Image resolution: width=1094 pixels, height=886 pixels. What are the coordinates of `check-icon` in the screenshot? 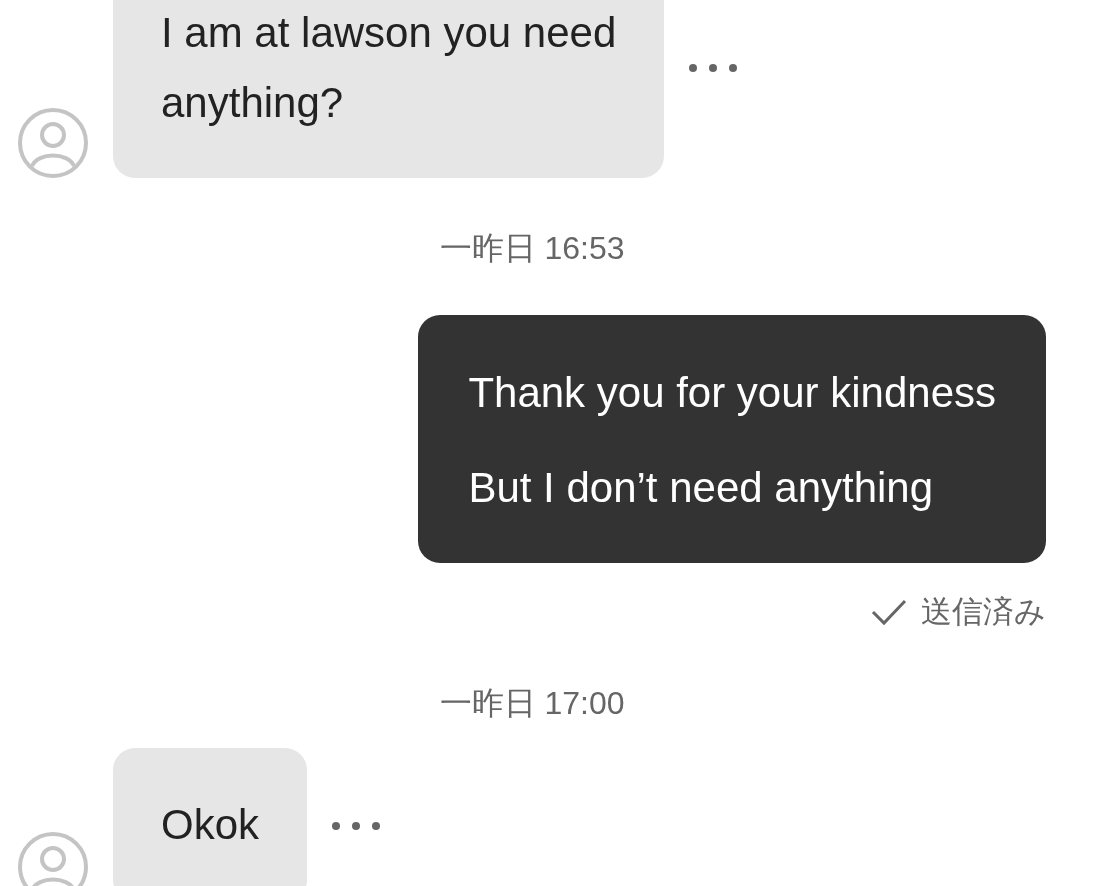 It's located at (889, 612).